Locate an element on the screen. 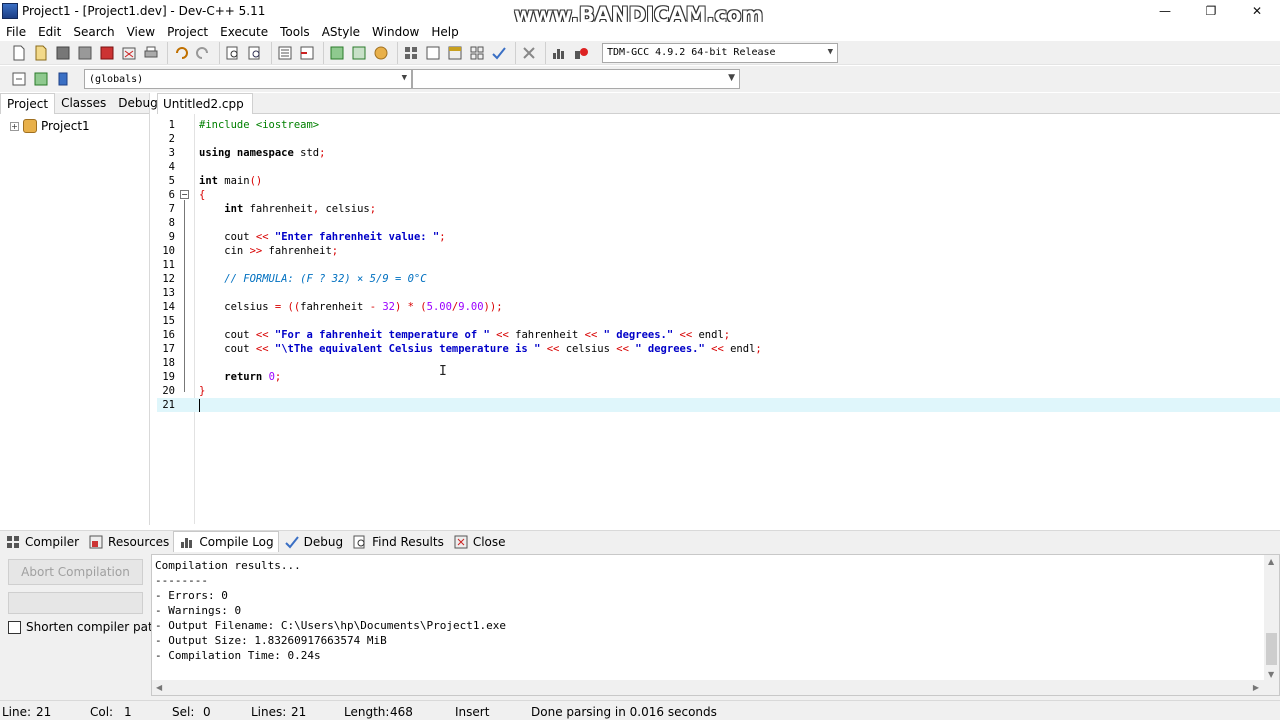  horizontal-scrollbar: ◀ ▶ is located at coordinates (715, 687).